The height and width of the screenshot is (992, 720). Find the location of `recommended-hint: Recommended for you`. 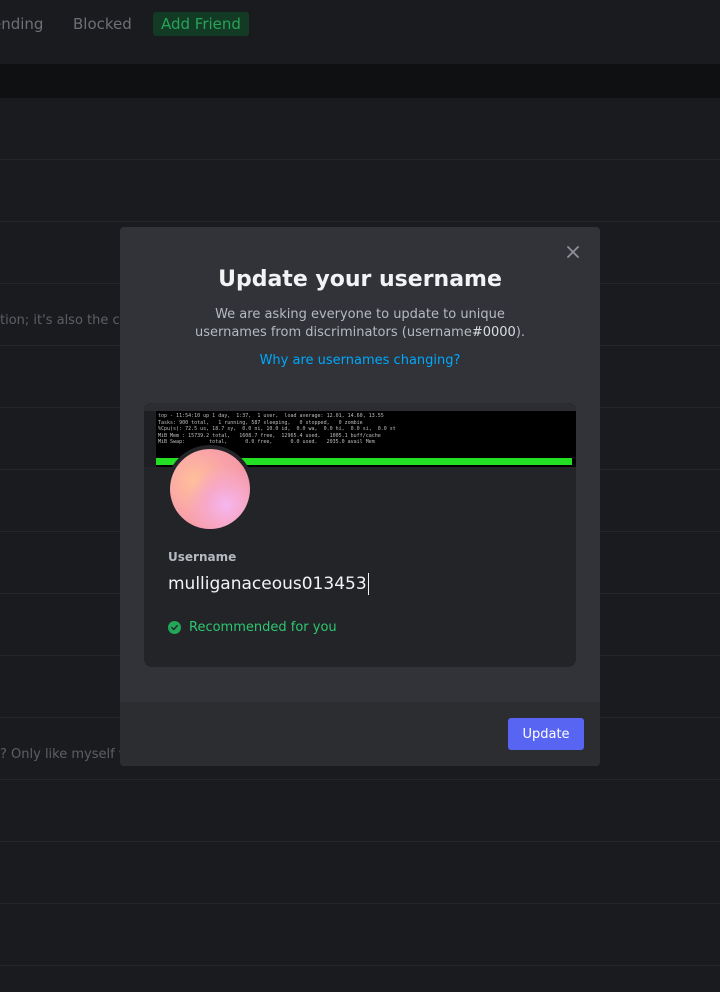

recommended-hint: Recommended for you is located at coordinates (252, 627).